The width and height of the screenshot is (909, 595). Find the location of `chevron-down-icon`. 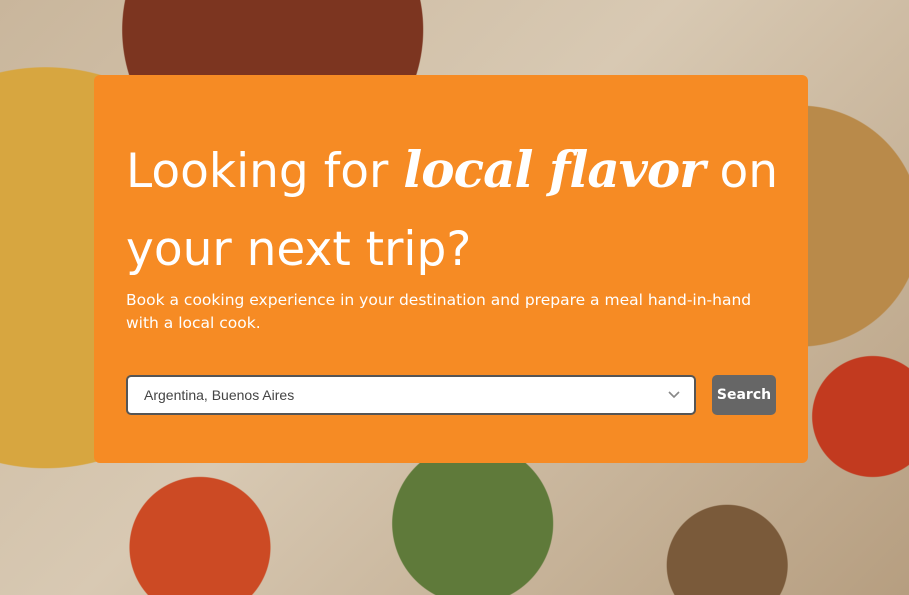

chevron-down-icon is located at coordinates (674, 395).